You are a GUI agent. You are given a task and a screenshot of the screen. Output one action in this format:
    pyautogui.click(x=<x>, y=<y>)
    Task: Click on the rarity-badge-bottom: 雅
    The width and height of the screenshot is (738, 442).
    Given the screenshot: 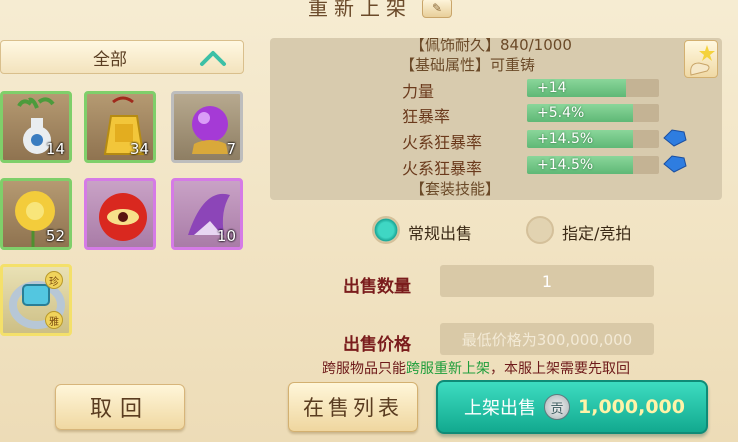 What is the action you would take?
    pyautogui.click(x=54, y=320)
    